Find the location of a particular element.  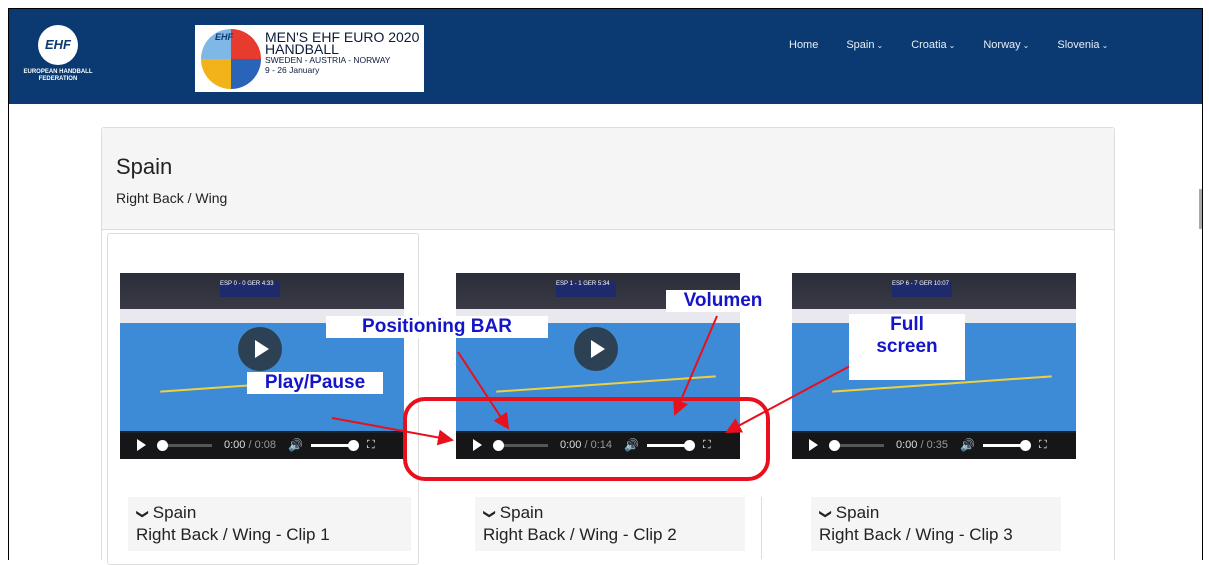

annotation-full-screen: Full screen is located at coordinates (907, 347).